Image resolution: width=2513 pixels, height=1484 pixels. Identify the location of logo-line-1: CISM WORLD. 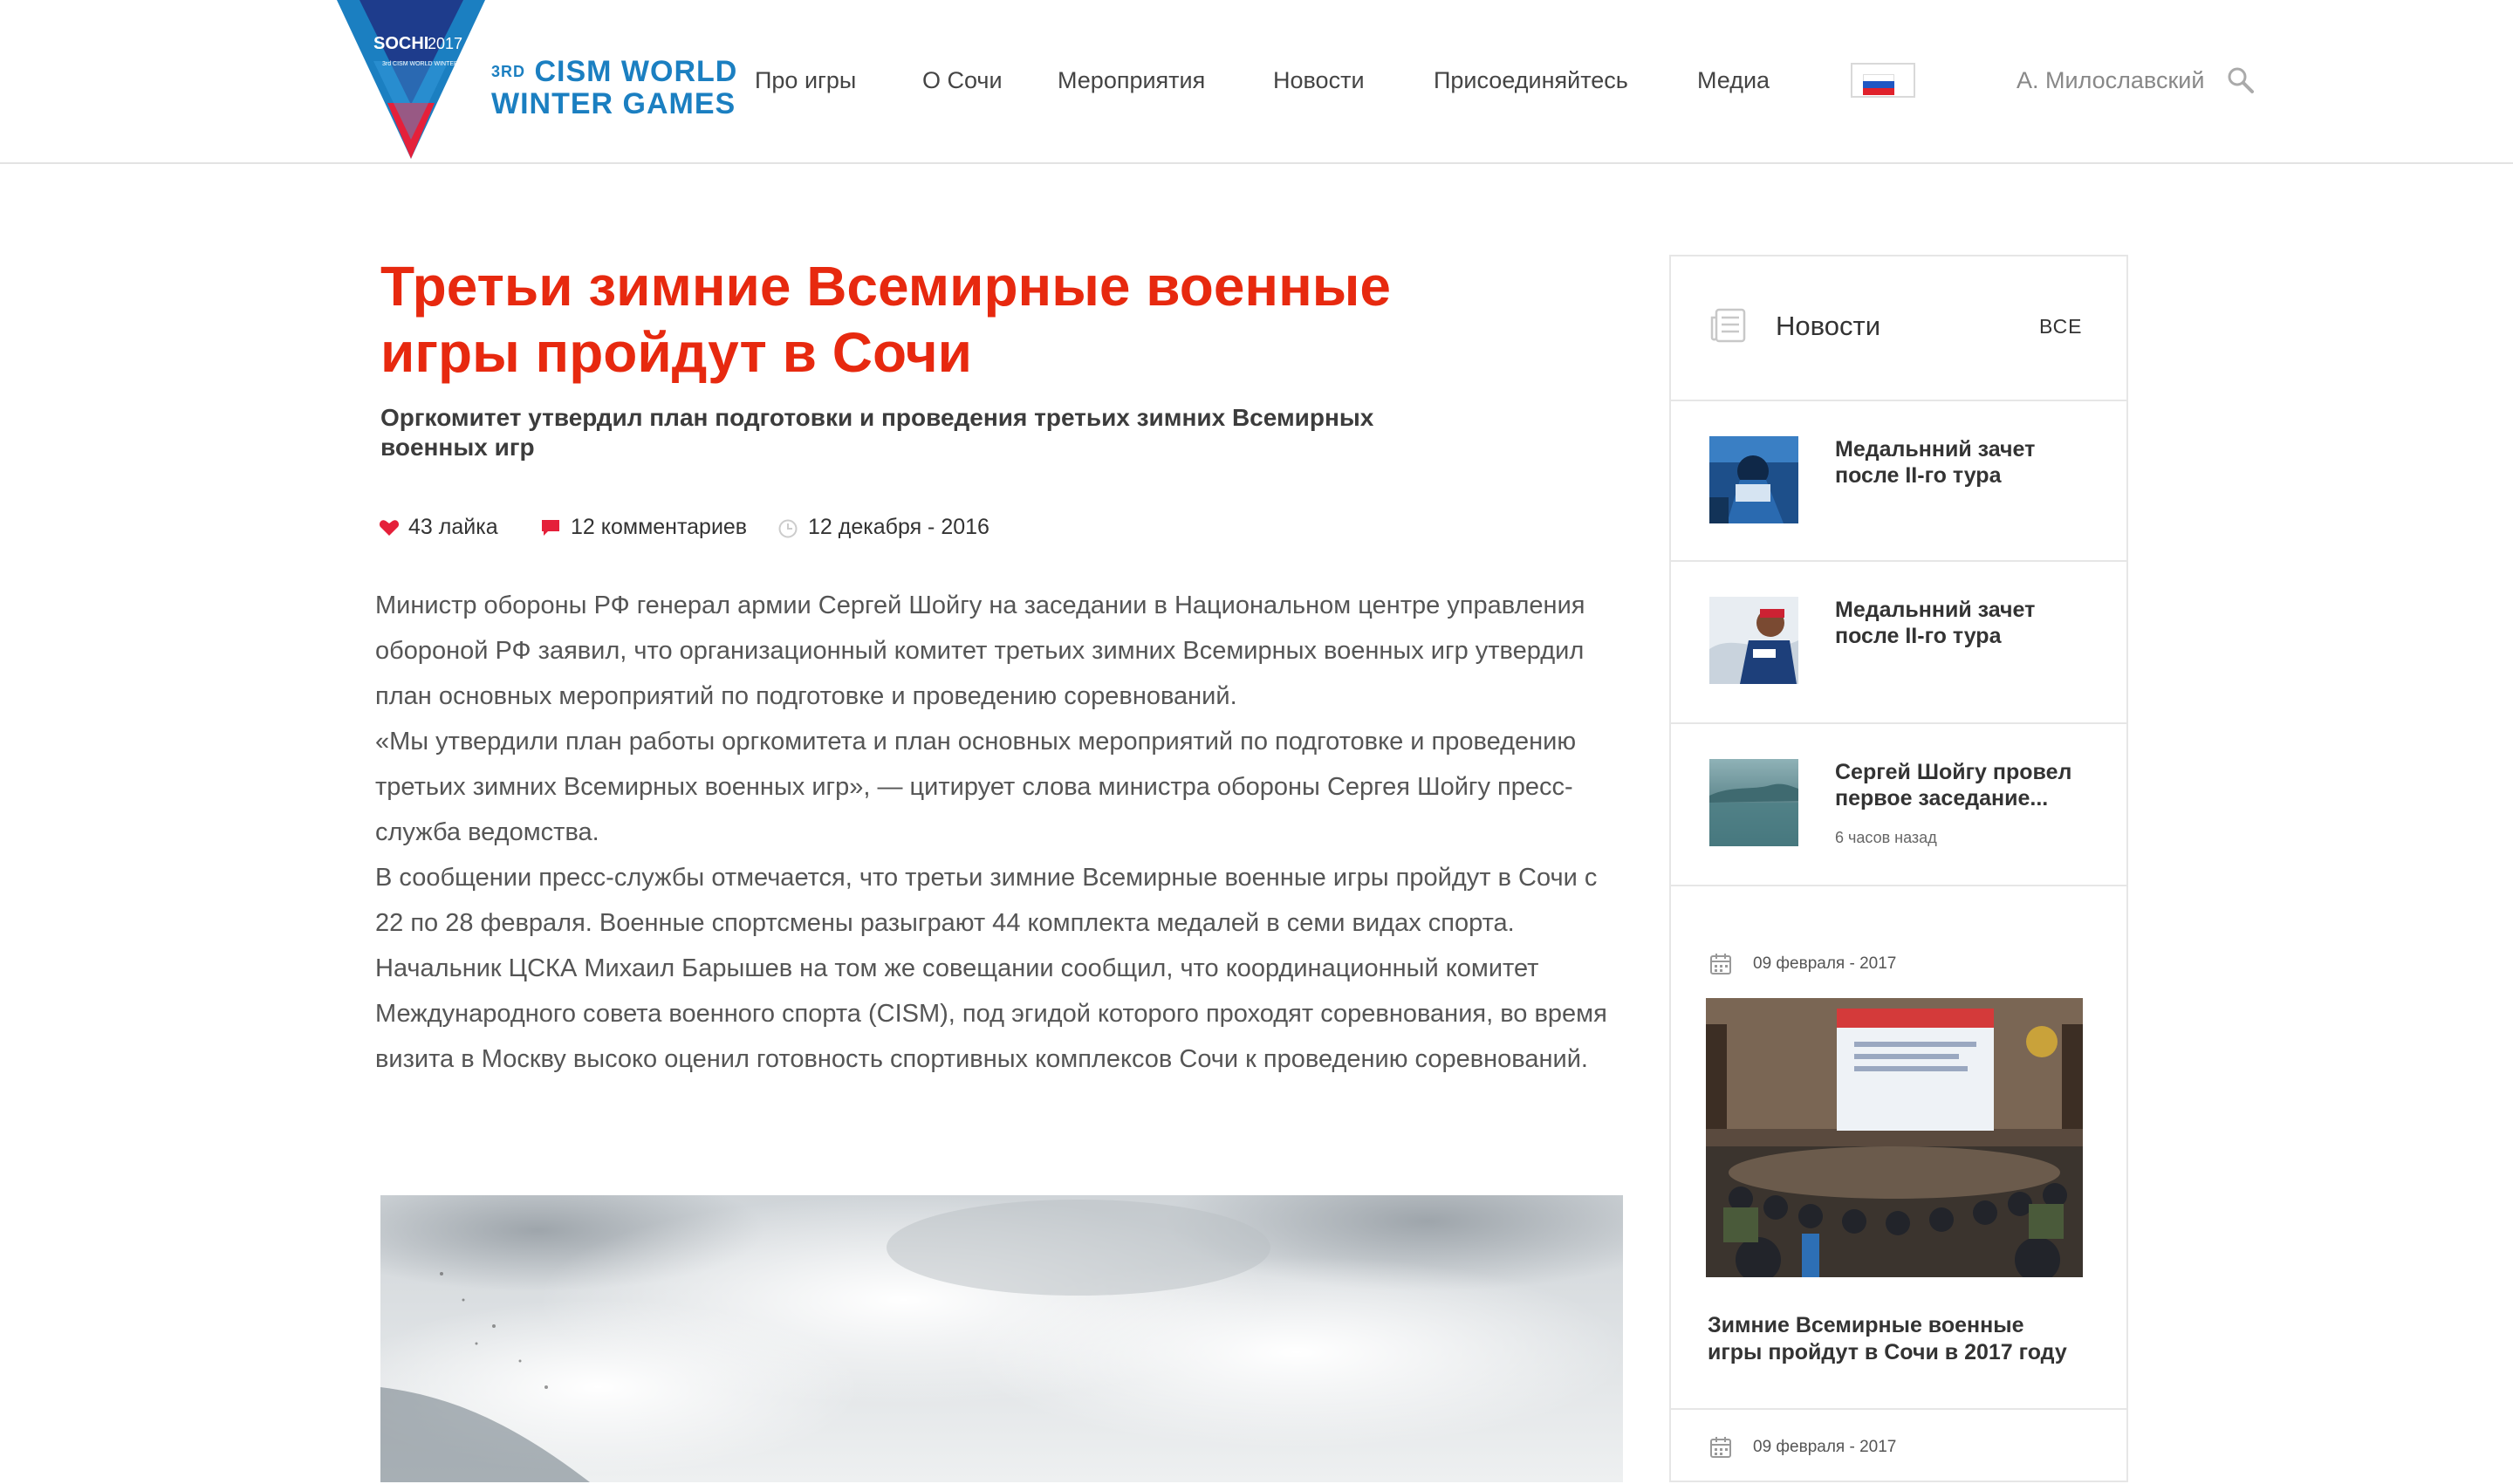
(636, 71).